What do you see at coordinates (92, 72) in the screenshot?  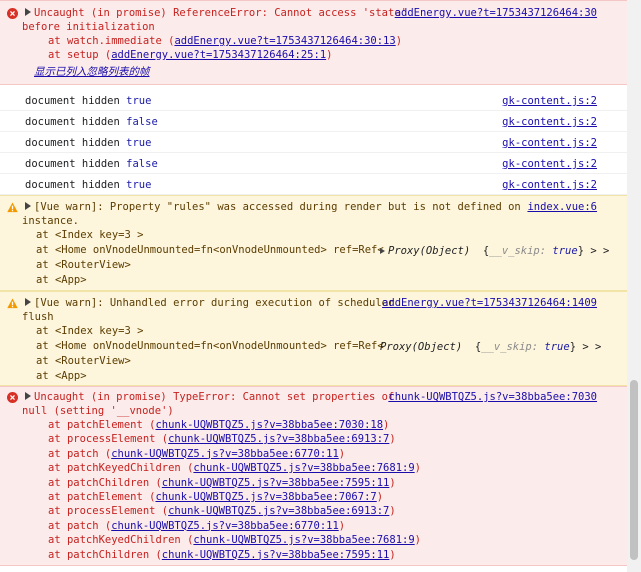 I see `show-ignore-listed-frames-link: 显示已列入忽略列表的帧` at bounding box center [92, 72].